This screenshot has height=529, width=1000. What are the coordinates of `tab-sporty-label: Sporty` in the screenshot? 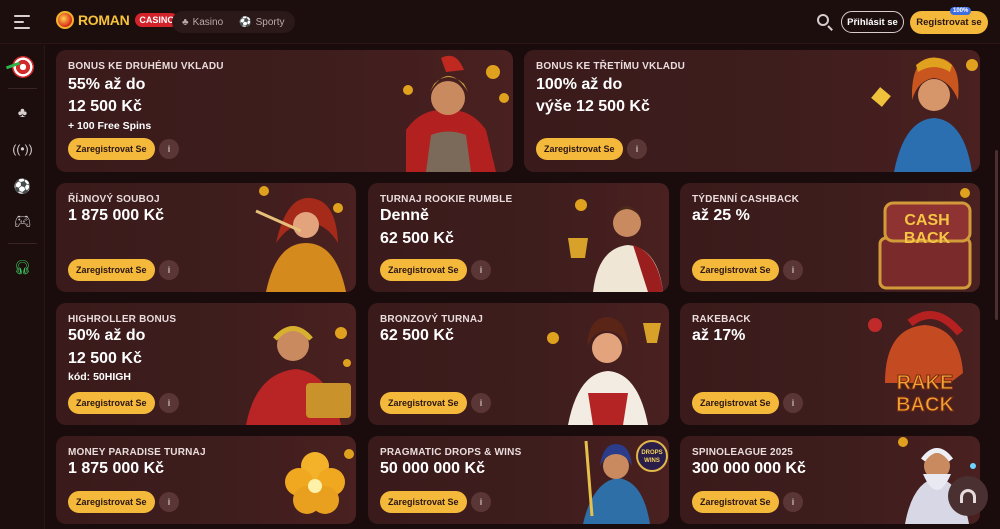 It's located at (270, 22).